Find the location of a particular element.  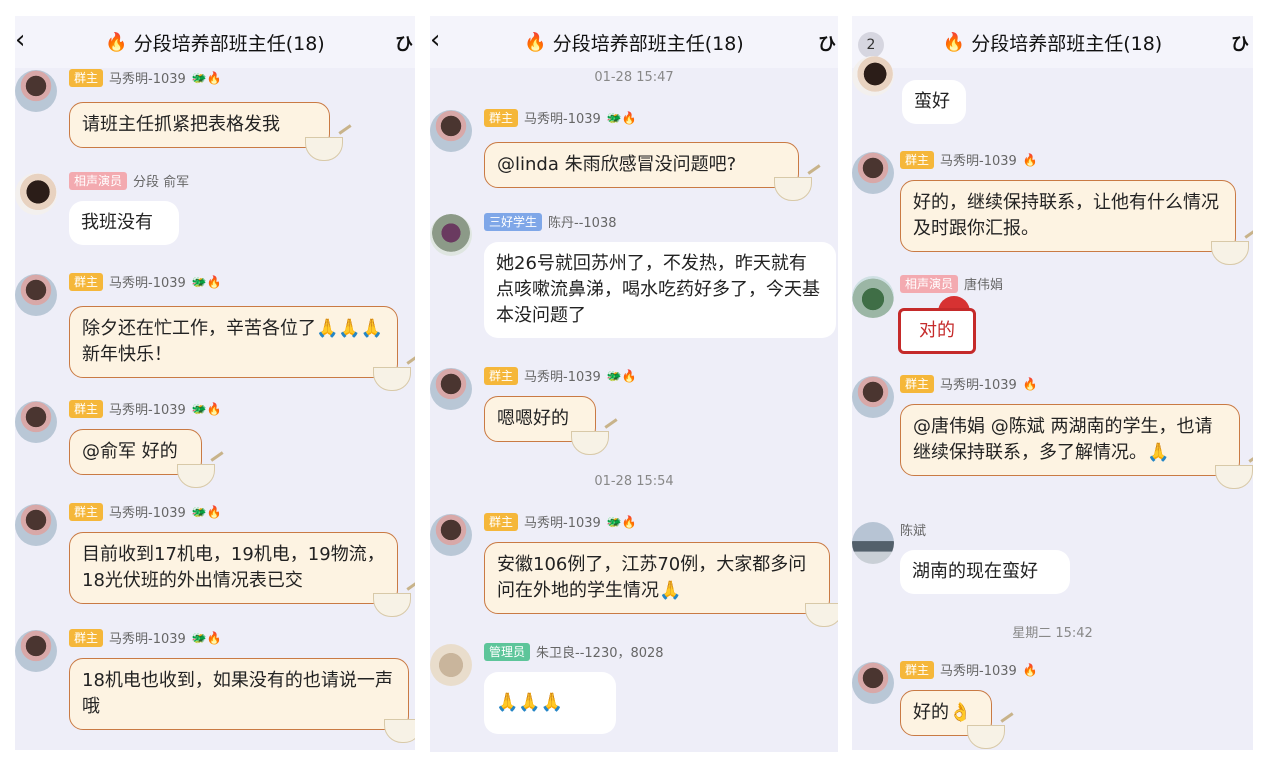

timestamp: 01-28 15:47 is located at coordinates (634, 77).